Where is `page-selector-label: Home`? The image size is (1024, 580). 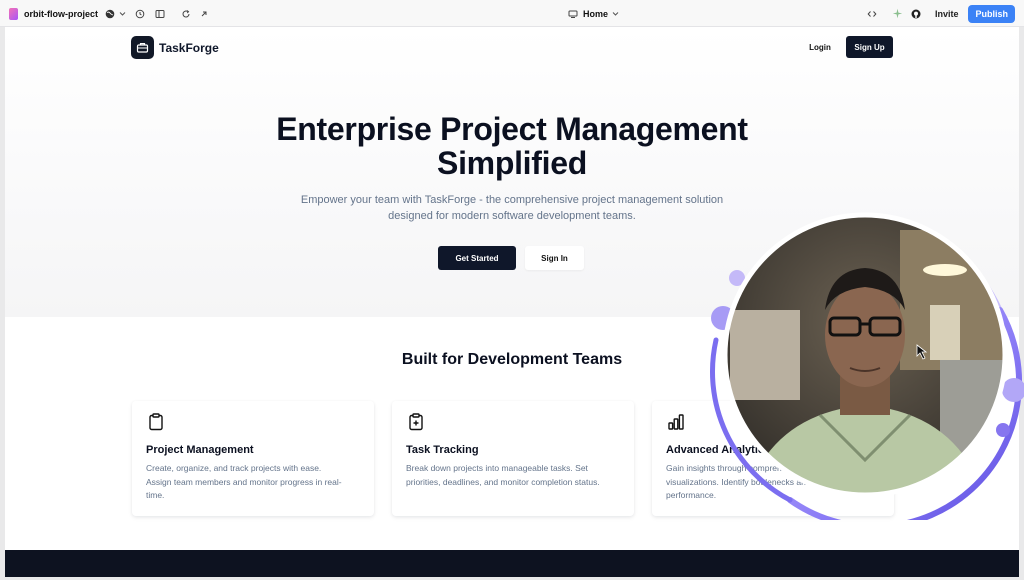 page-selector-label: Home is located at coordinates (596, 13).